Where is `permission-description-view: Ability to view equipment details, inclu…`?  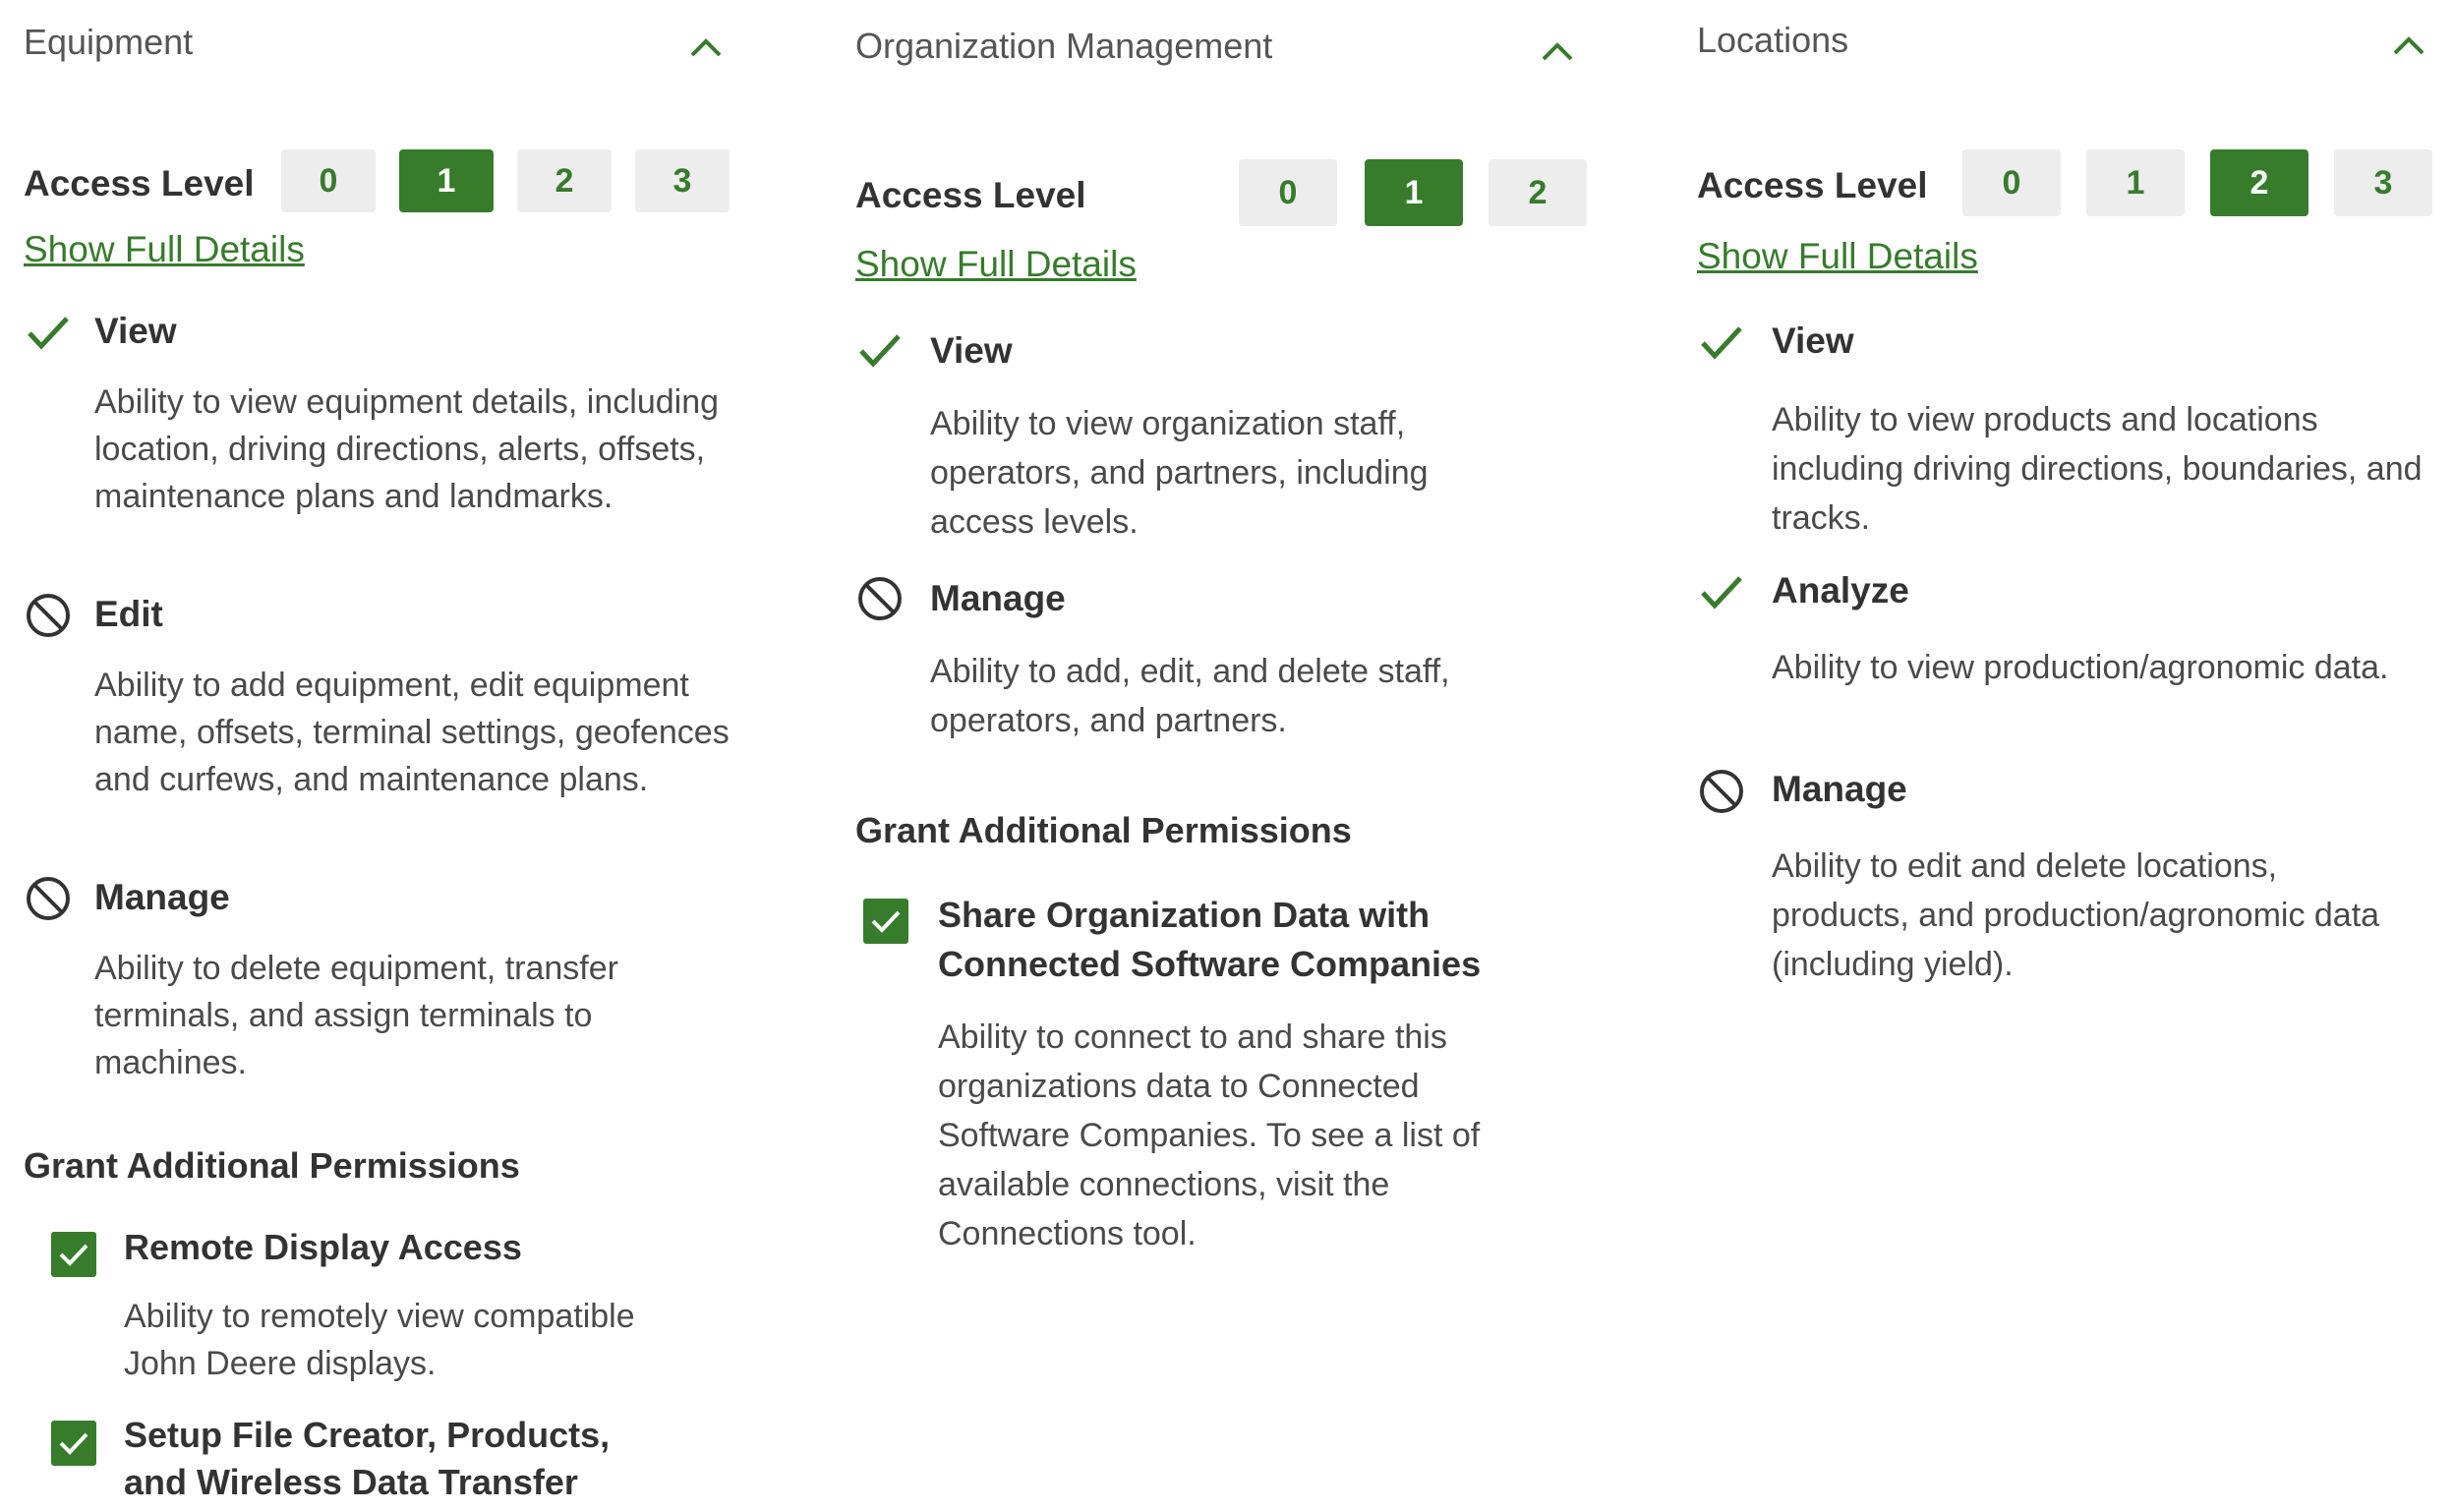
permission-description-view: Ability to view equipment details, inclu… is located at coordinates (407, 449).